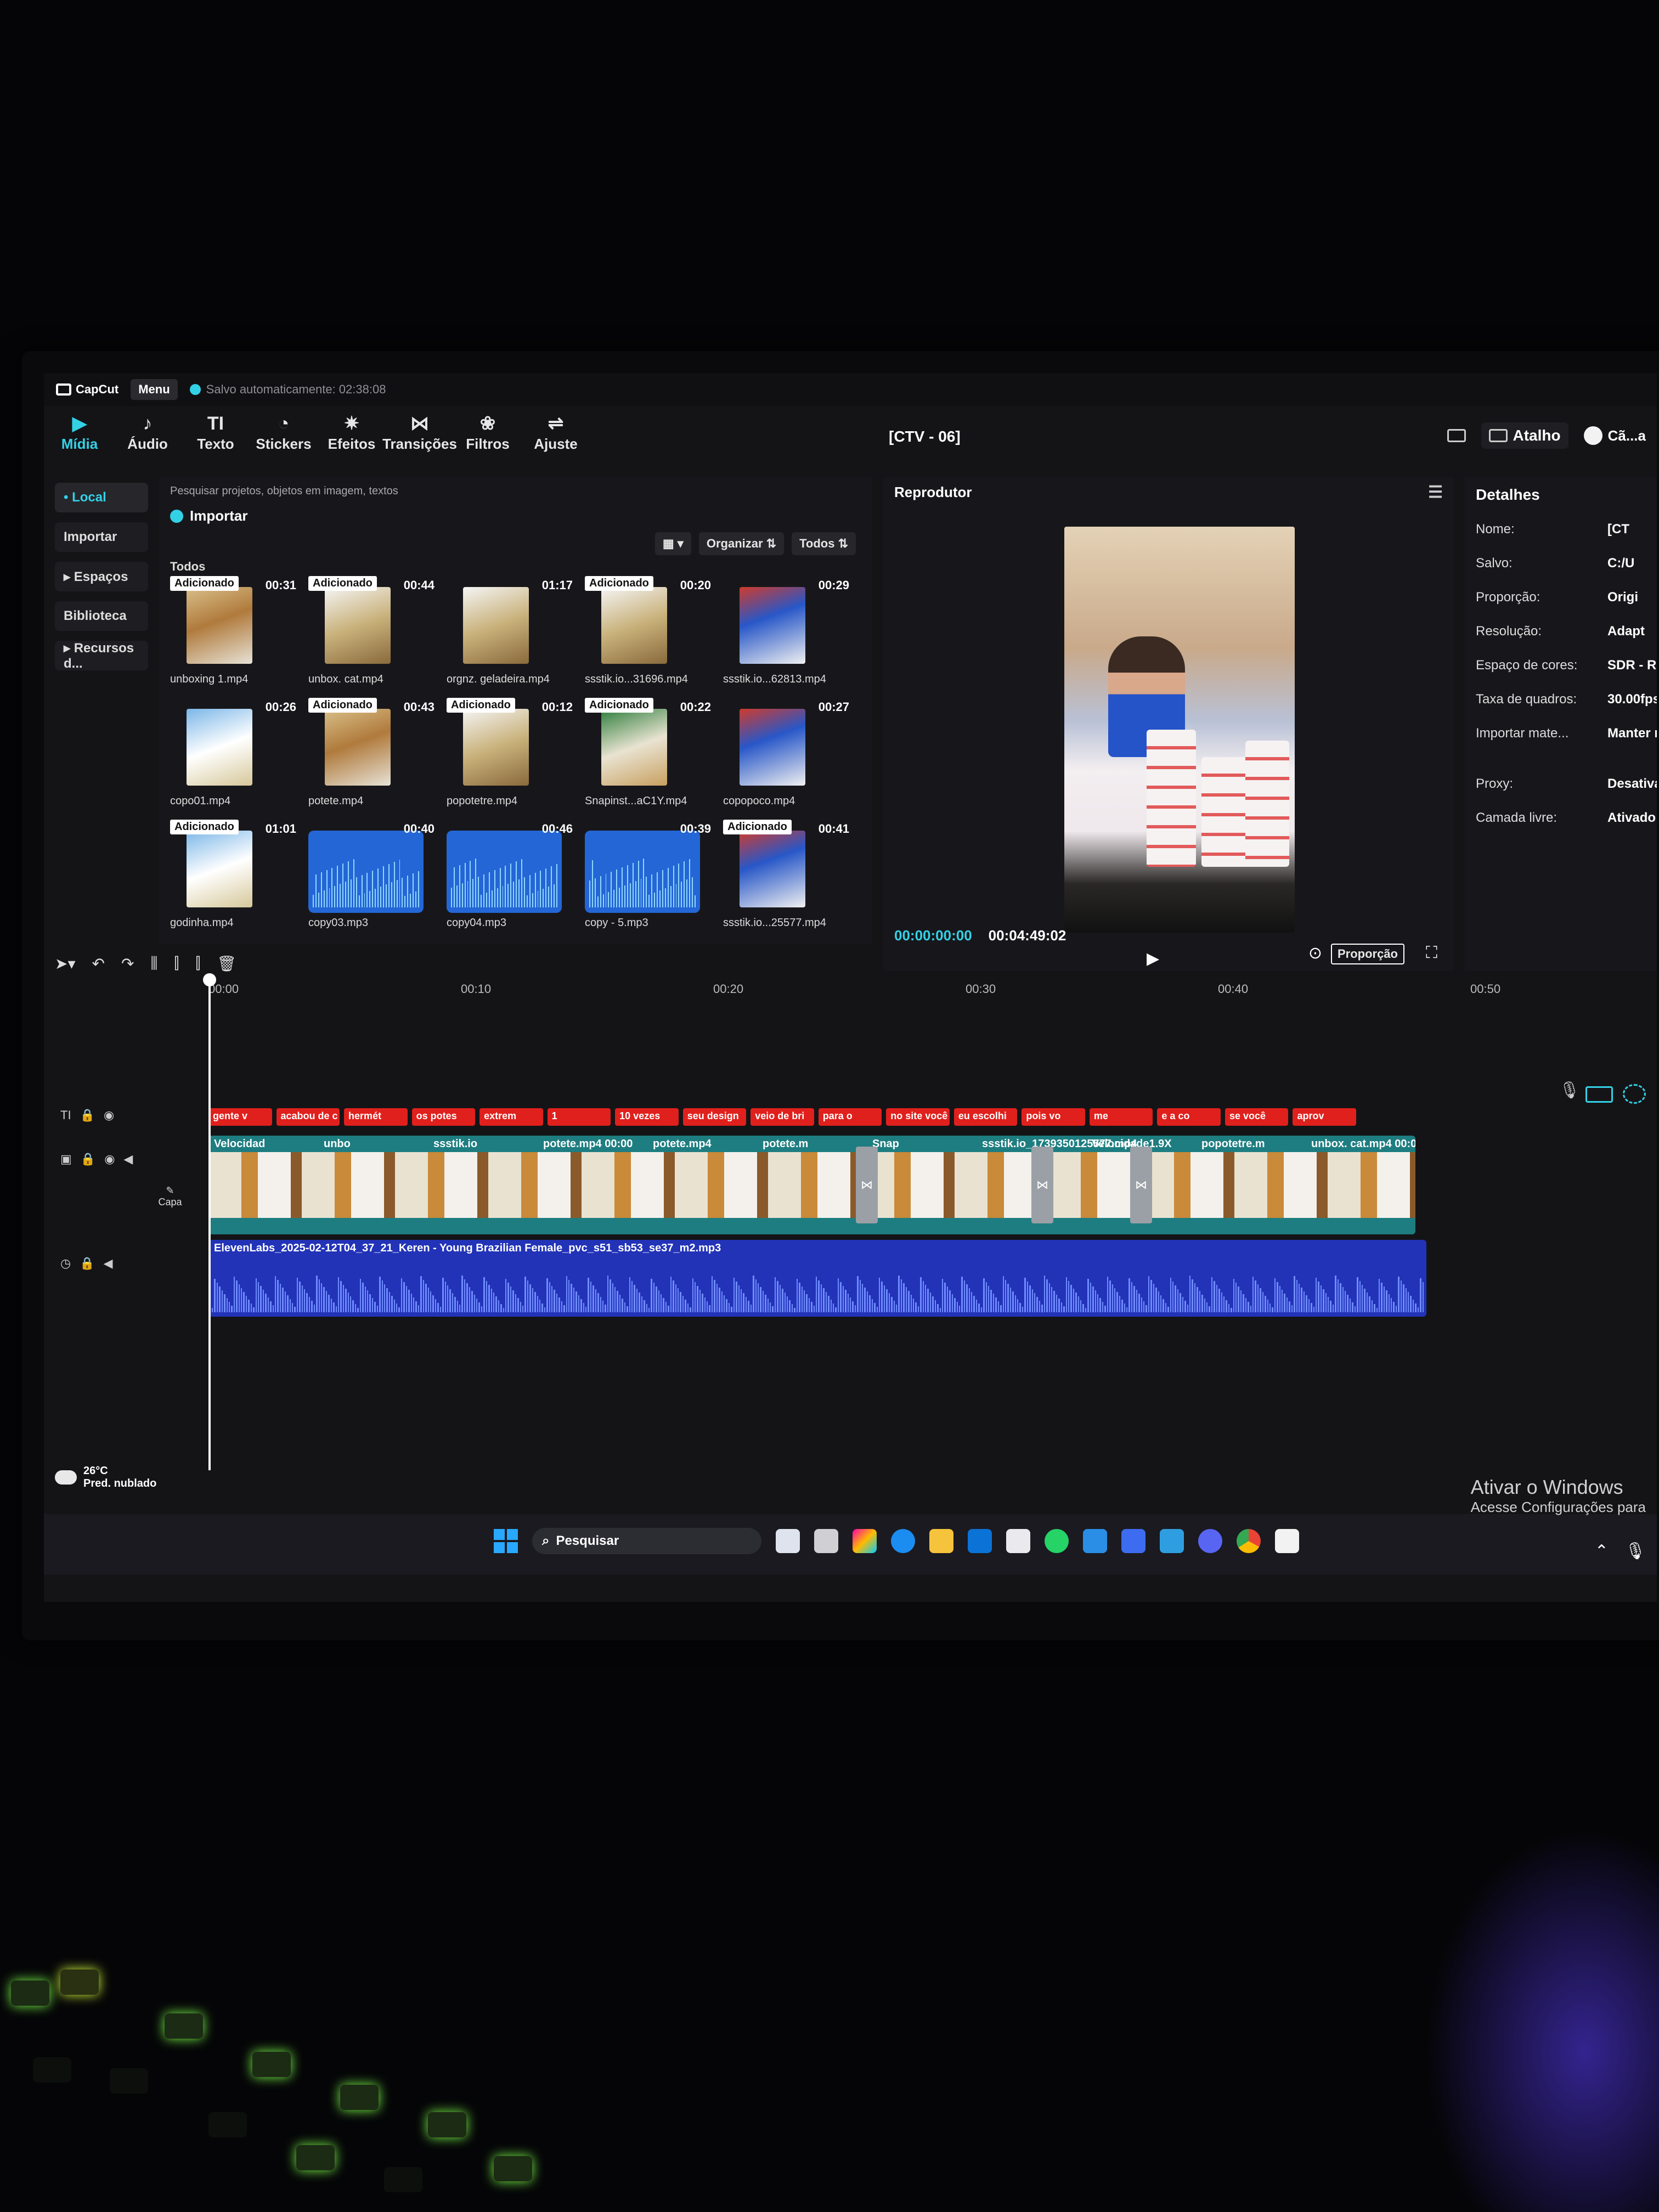 The image size is (1659, 2212). Describe the element at coordinates (102, 497) in the screenshot. I see `sidebar-item: • Local` at that location.